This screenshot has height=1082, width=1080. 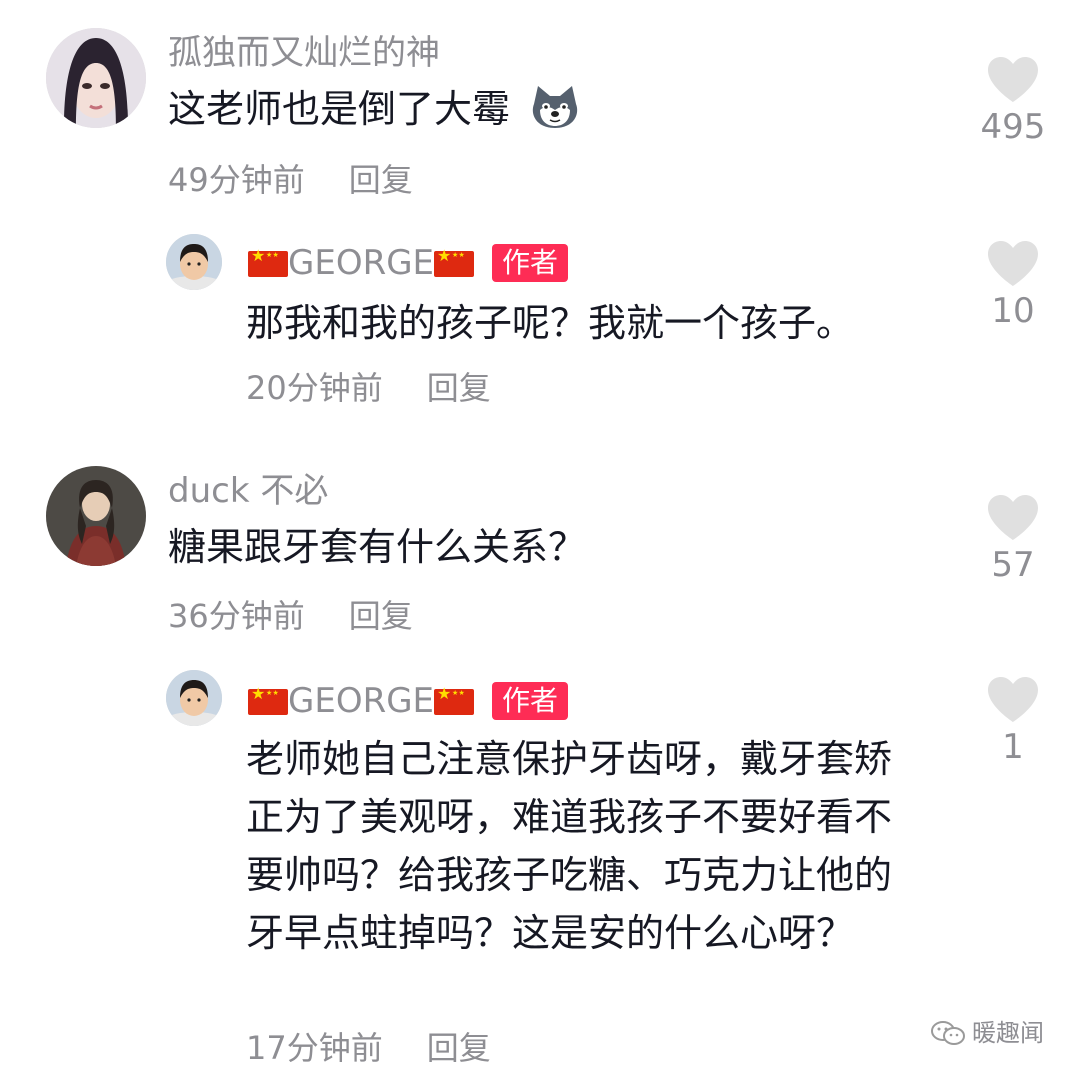 I want to click on username: 孤独而又灿烂的神, so click(x=304, y=53).